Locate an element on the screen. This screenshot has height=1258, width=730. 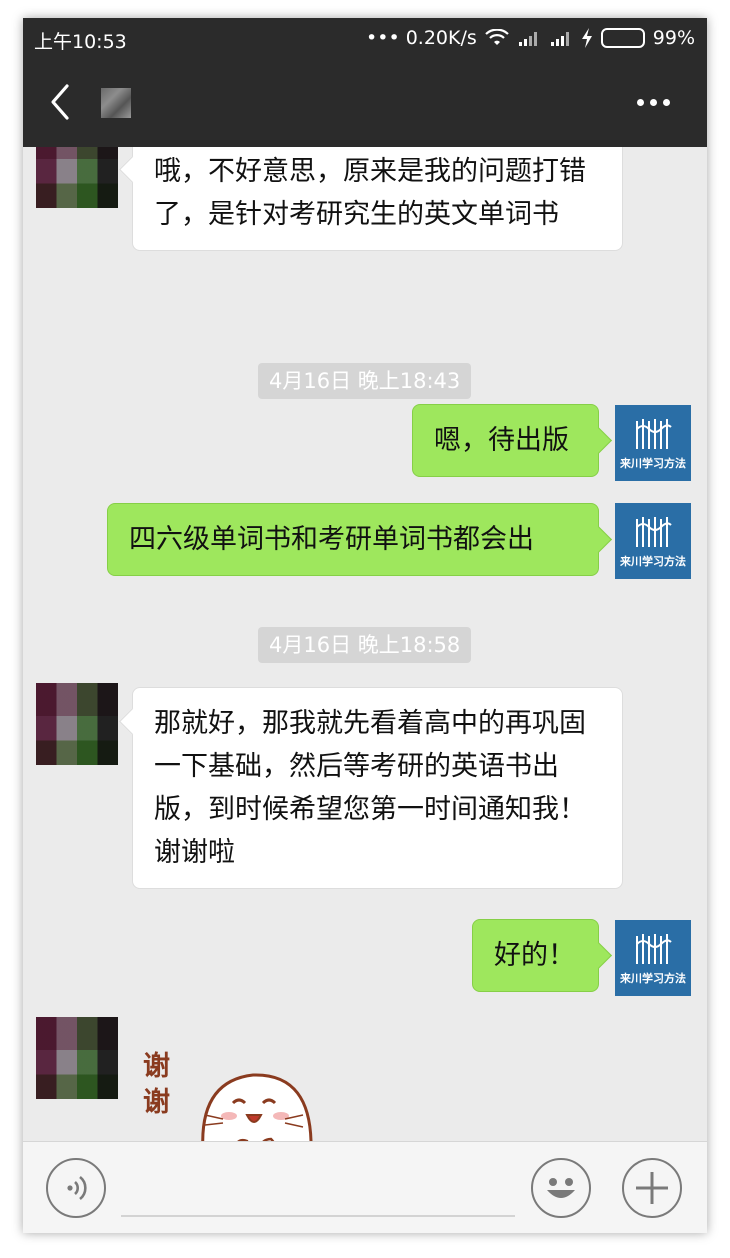
plus-icon is located at coordinates (652, 1188).